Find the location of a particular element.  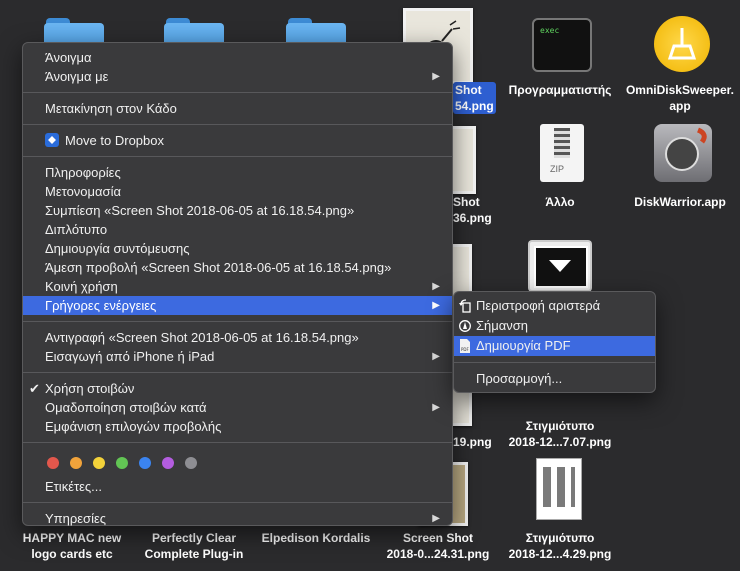

rotate-left-icon is located at coordinates (465, 306).